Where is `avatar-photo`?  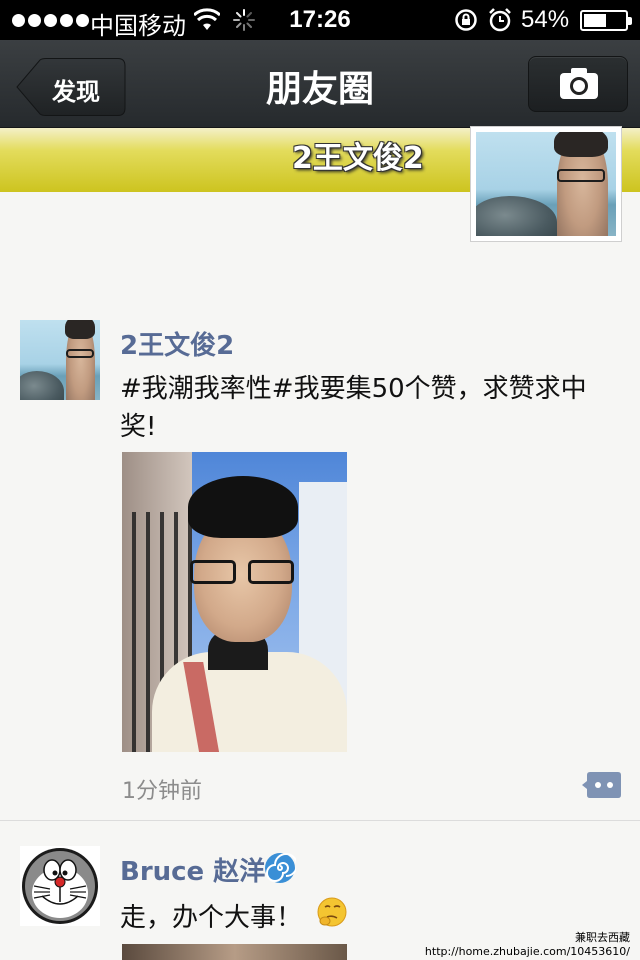
avatar-photo is located at coordinates (546, 184).